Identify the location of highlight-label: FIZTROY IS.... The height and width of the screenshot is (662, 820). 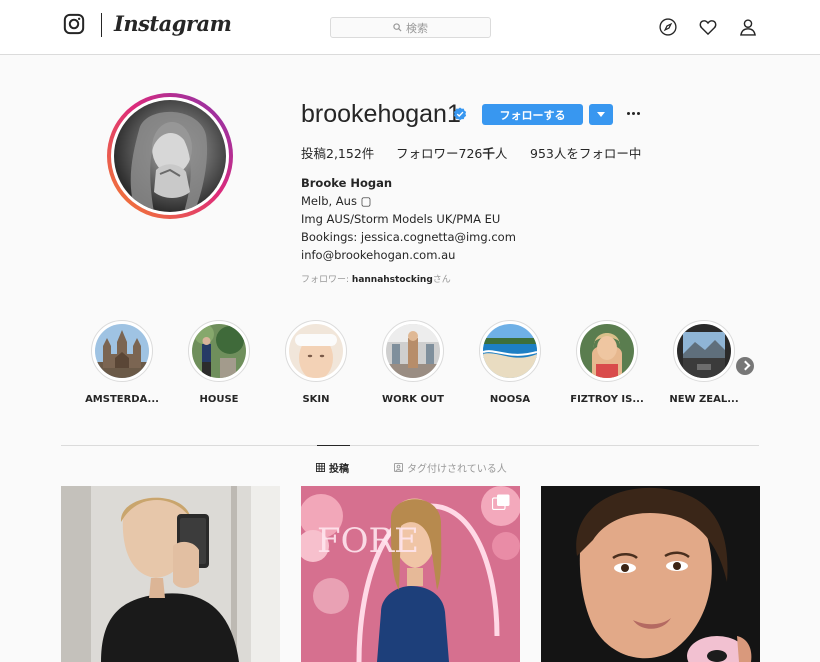
(607, 399).